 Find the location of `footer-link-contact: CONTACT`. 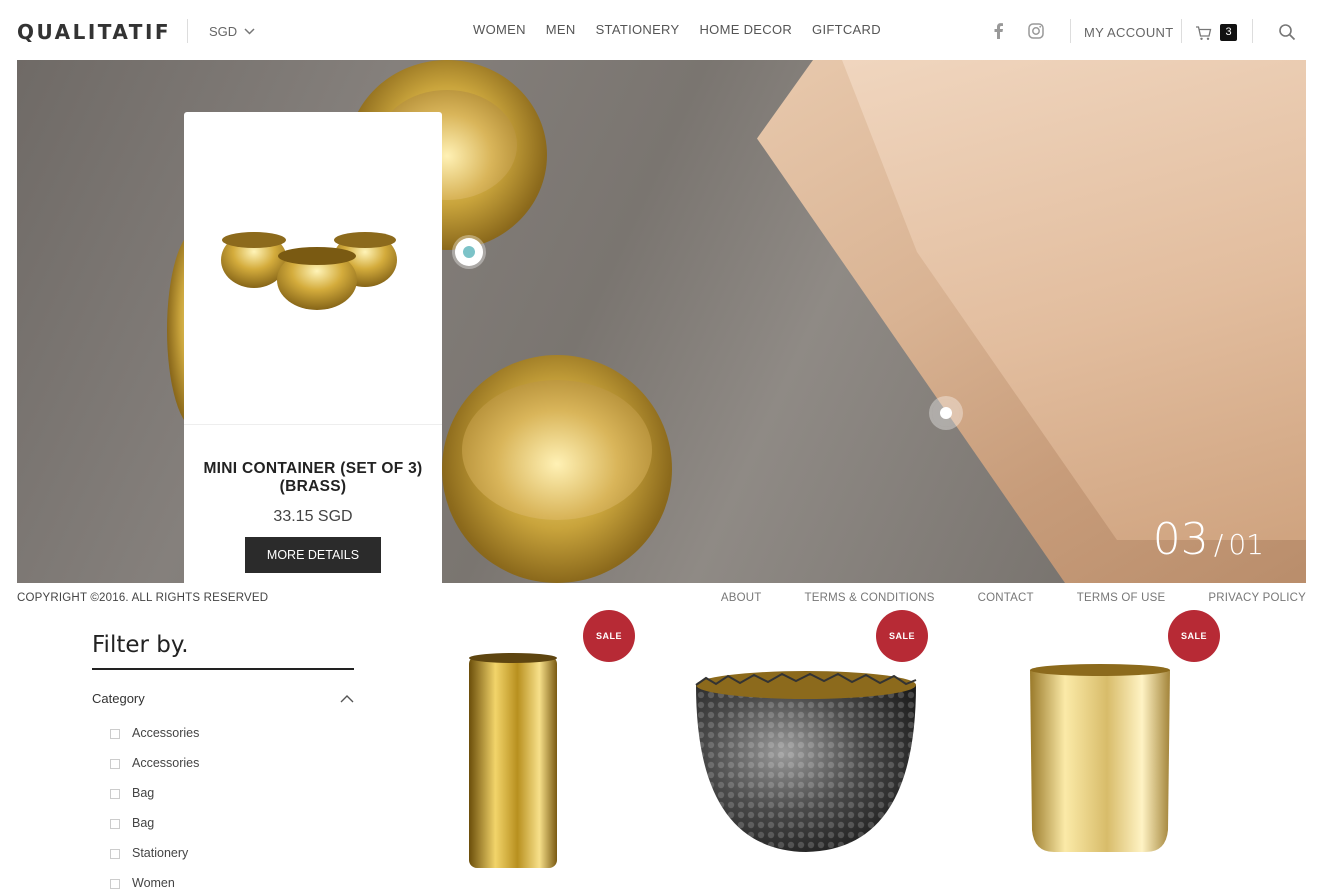

footer-link-contact: CONTACT is located at coordinates (1006, 598).